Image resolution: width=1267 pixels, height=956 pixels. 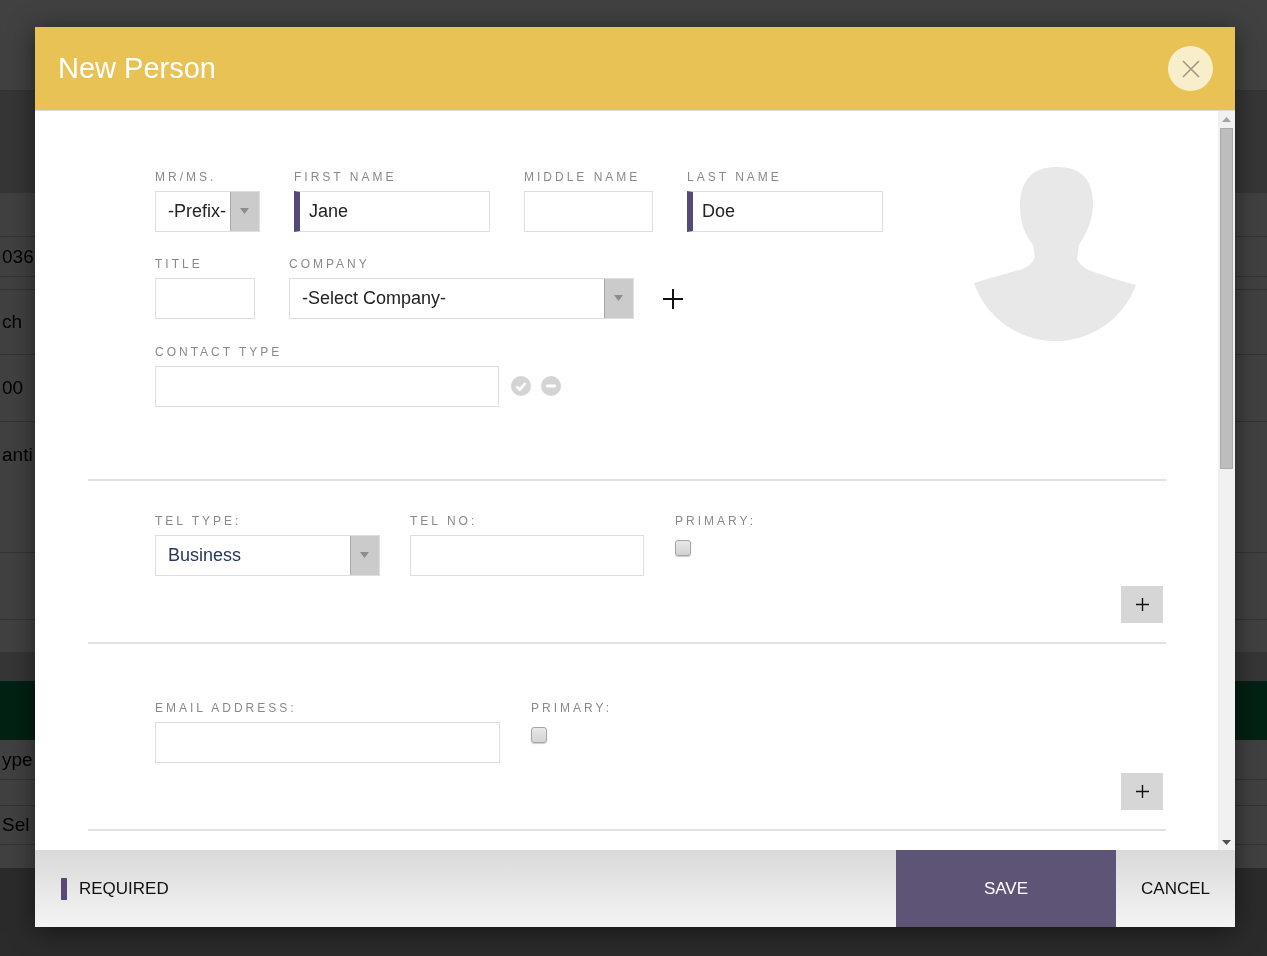 I want to click on save-button: SAVE, so click(x=1006, y=888).